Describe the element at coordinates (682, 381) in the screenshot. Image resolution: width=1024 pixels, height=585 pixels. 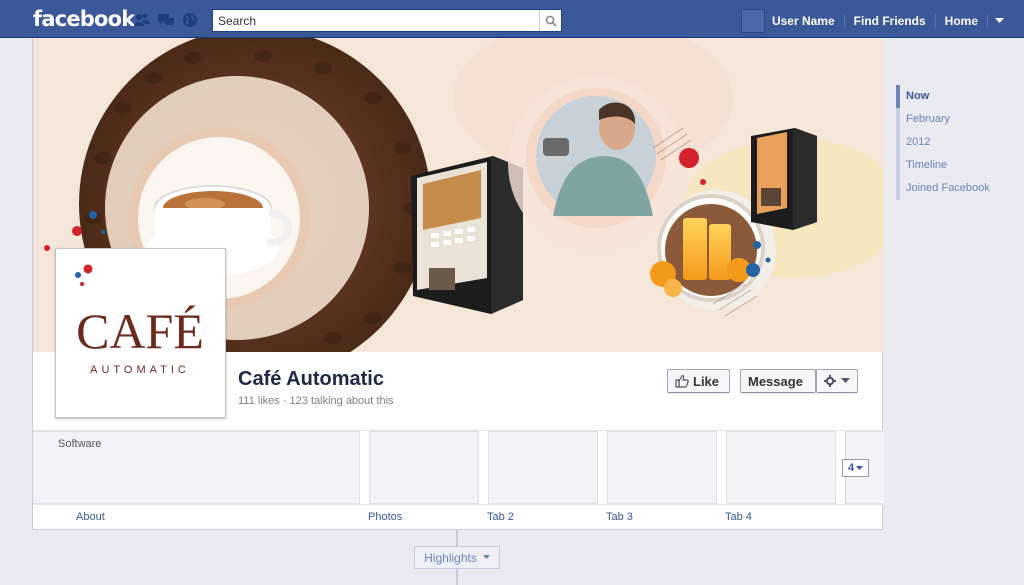
I see `thumbs-up-icon` at that location.